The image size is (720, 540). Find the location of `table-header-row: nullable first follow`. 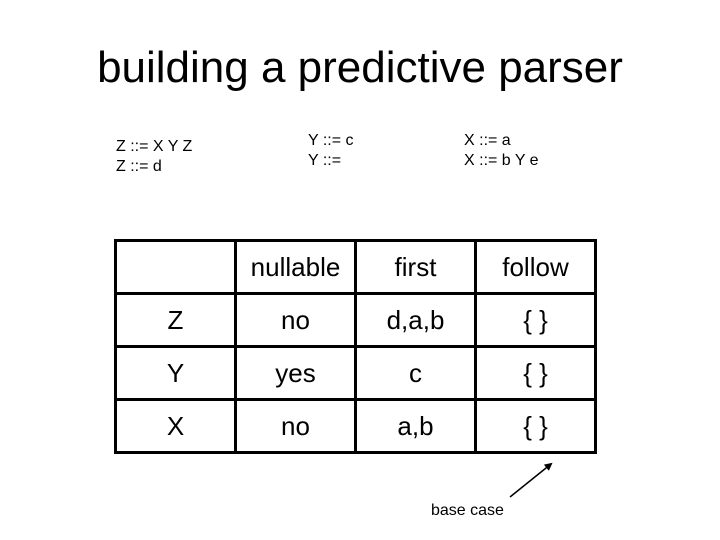

table-header-row: nullable first follow is located at coordinates (355, 267).